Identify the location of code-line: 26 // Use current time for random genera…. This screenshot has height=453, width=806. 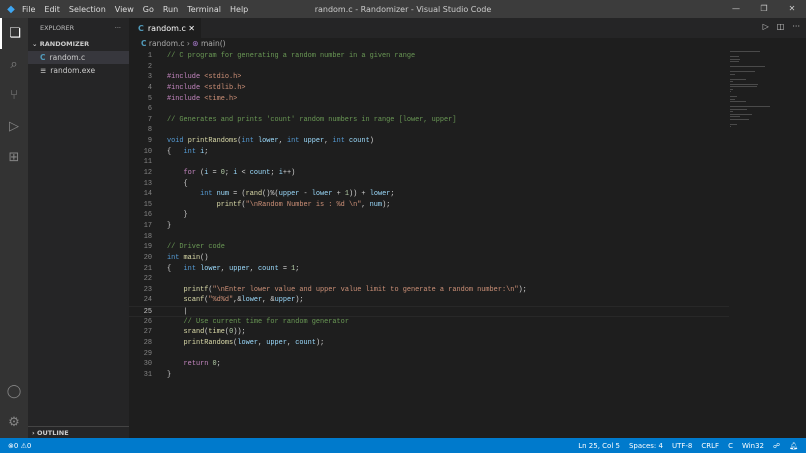
(429, 322).